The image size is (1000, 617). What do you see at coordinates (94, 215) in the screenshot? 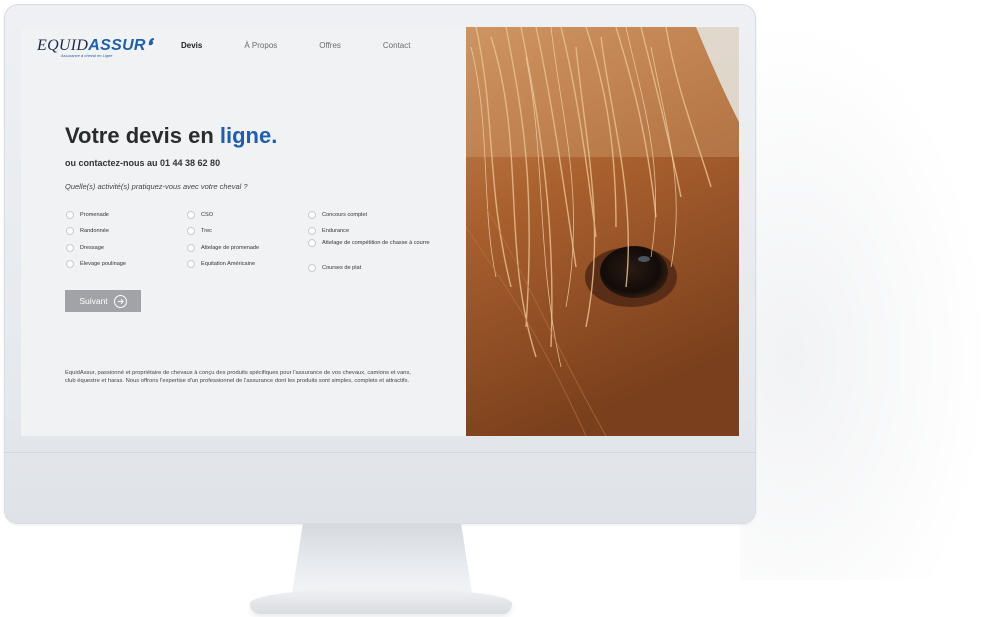
I see `option-label: Promenade` at bounding box center [94, 215].